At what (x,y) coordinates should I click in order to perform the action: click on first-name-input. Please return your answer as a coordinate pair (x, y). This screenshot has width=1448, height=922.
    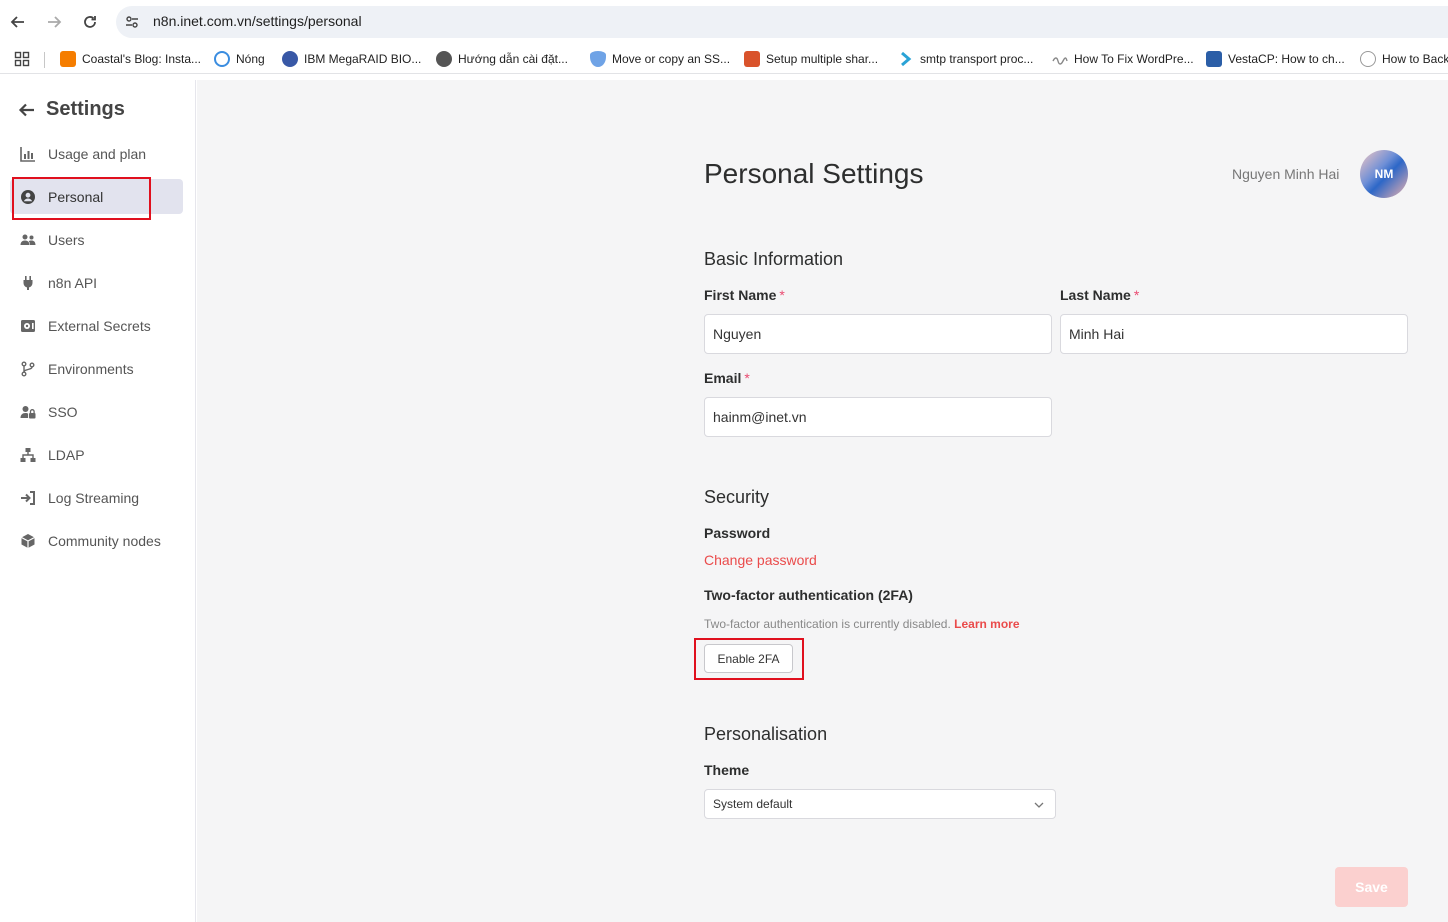
    Looking at the image, I should click on (878, 334).